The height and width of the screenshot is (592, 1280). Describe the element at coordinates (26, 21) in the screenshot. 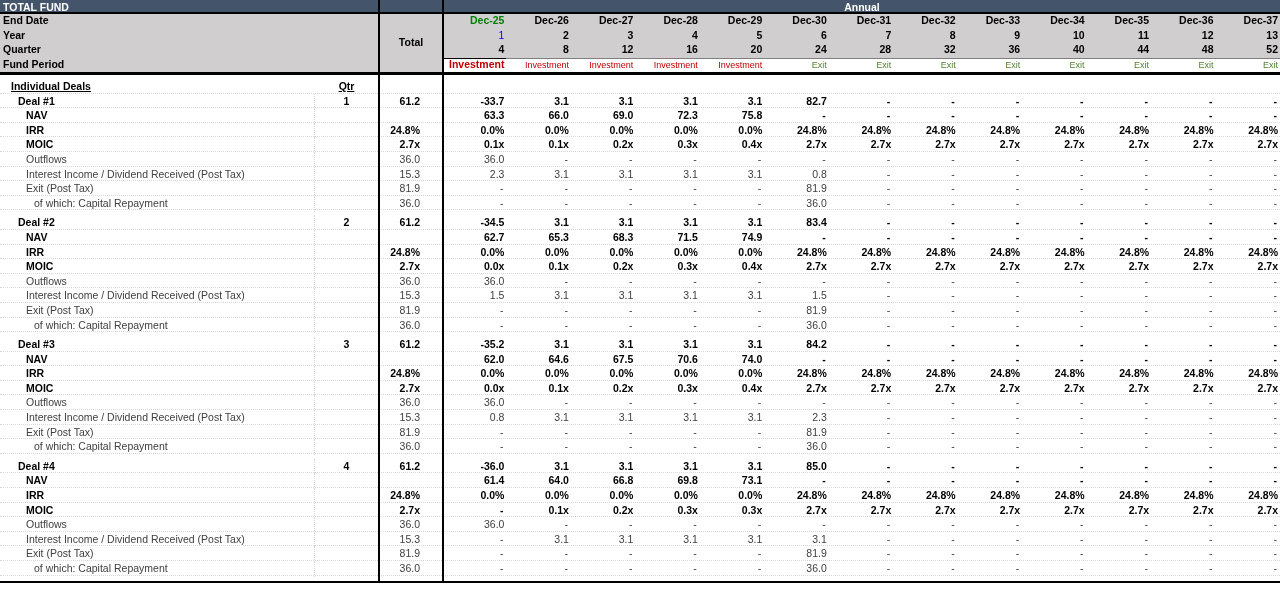

I see `row-header: End Date` at that location.